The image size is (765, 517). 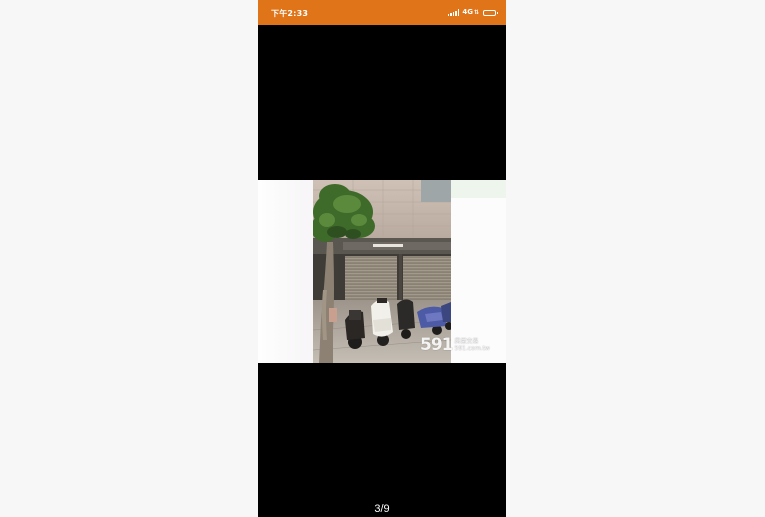 I want to click on watermark-logo-number: 591, so click(x=436, y=345).